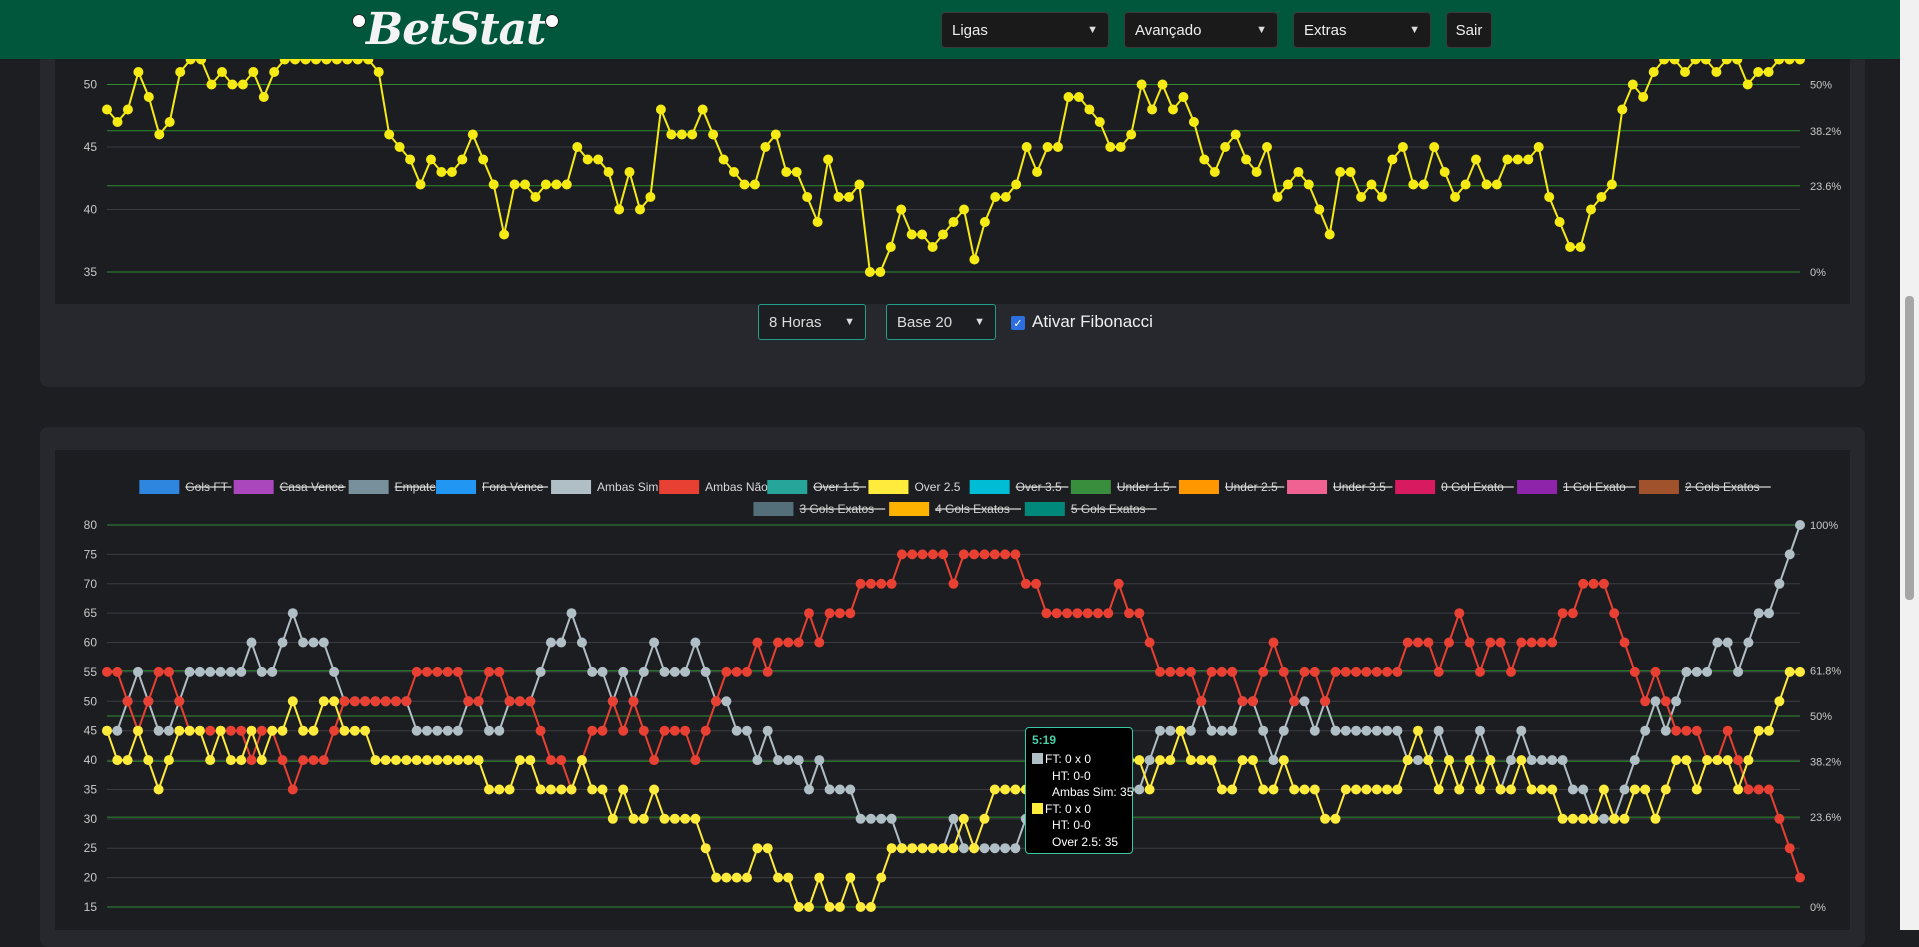 This screenshot has height=947, width=1919. I want to click on ligas-select: Ligas ▼, so click(1025, 30).